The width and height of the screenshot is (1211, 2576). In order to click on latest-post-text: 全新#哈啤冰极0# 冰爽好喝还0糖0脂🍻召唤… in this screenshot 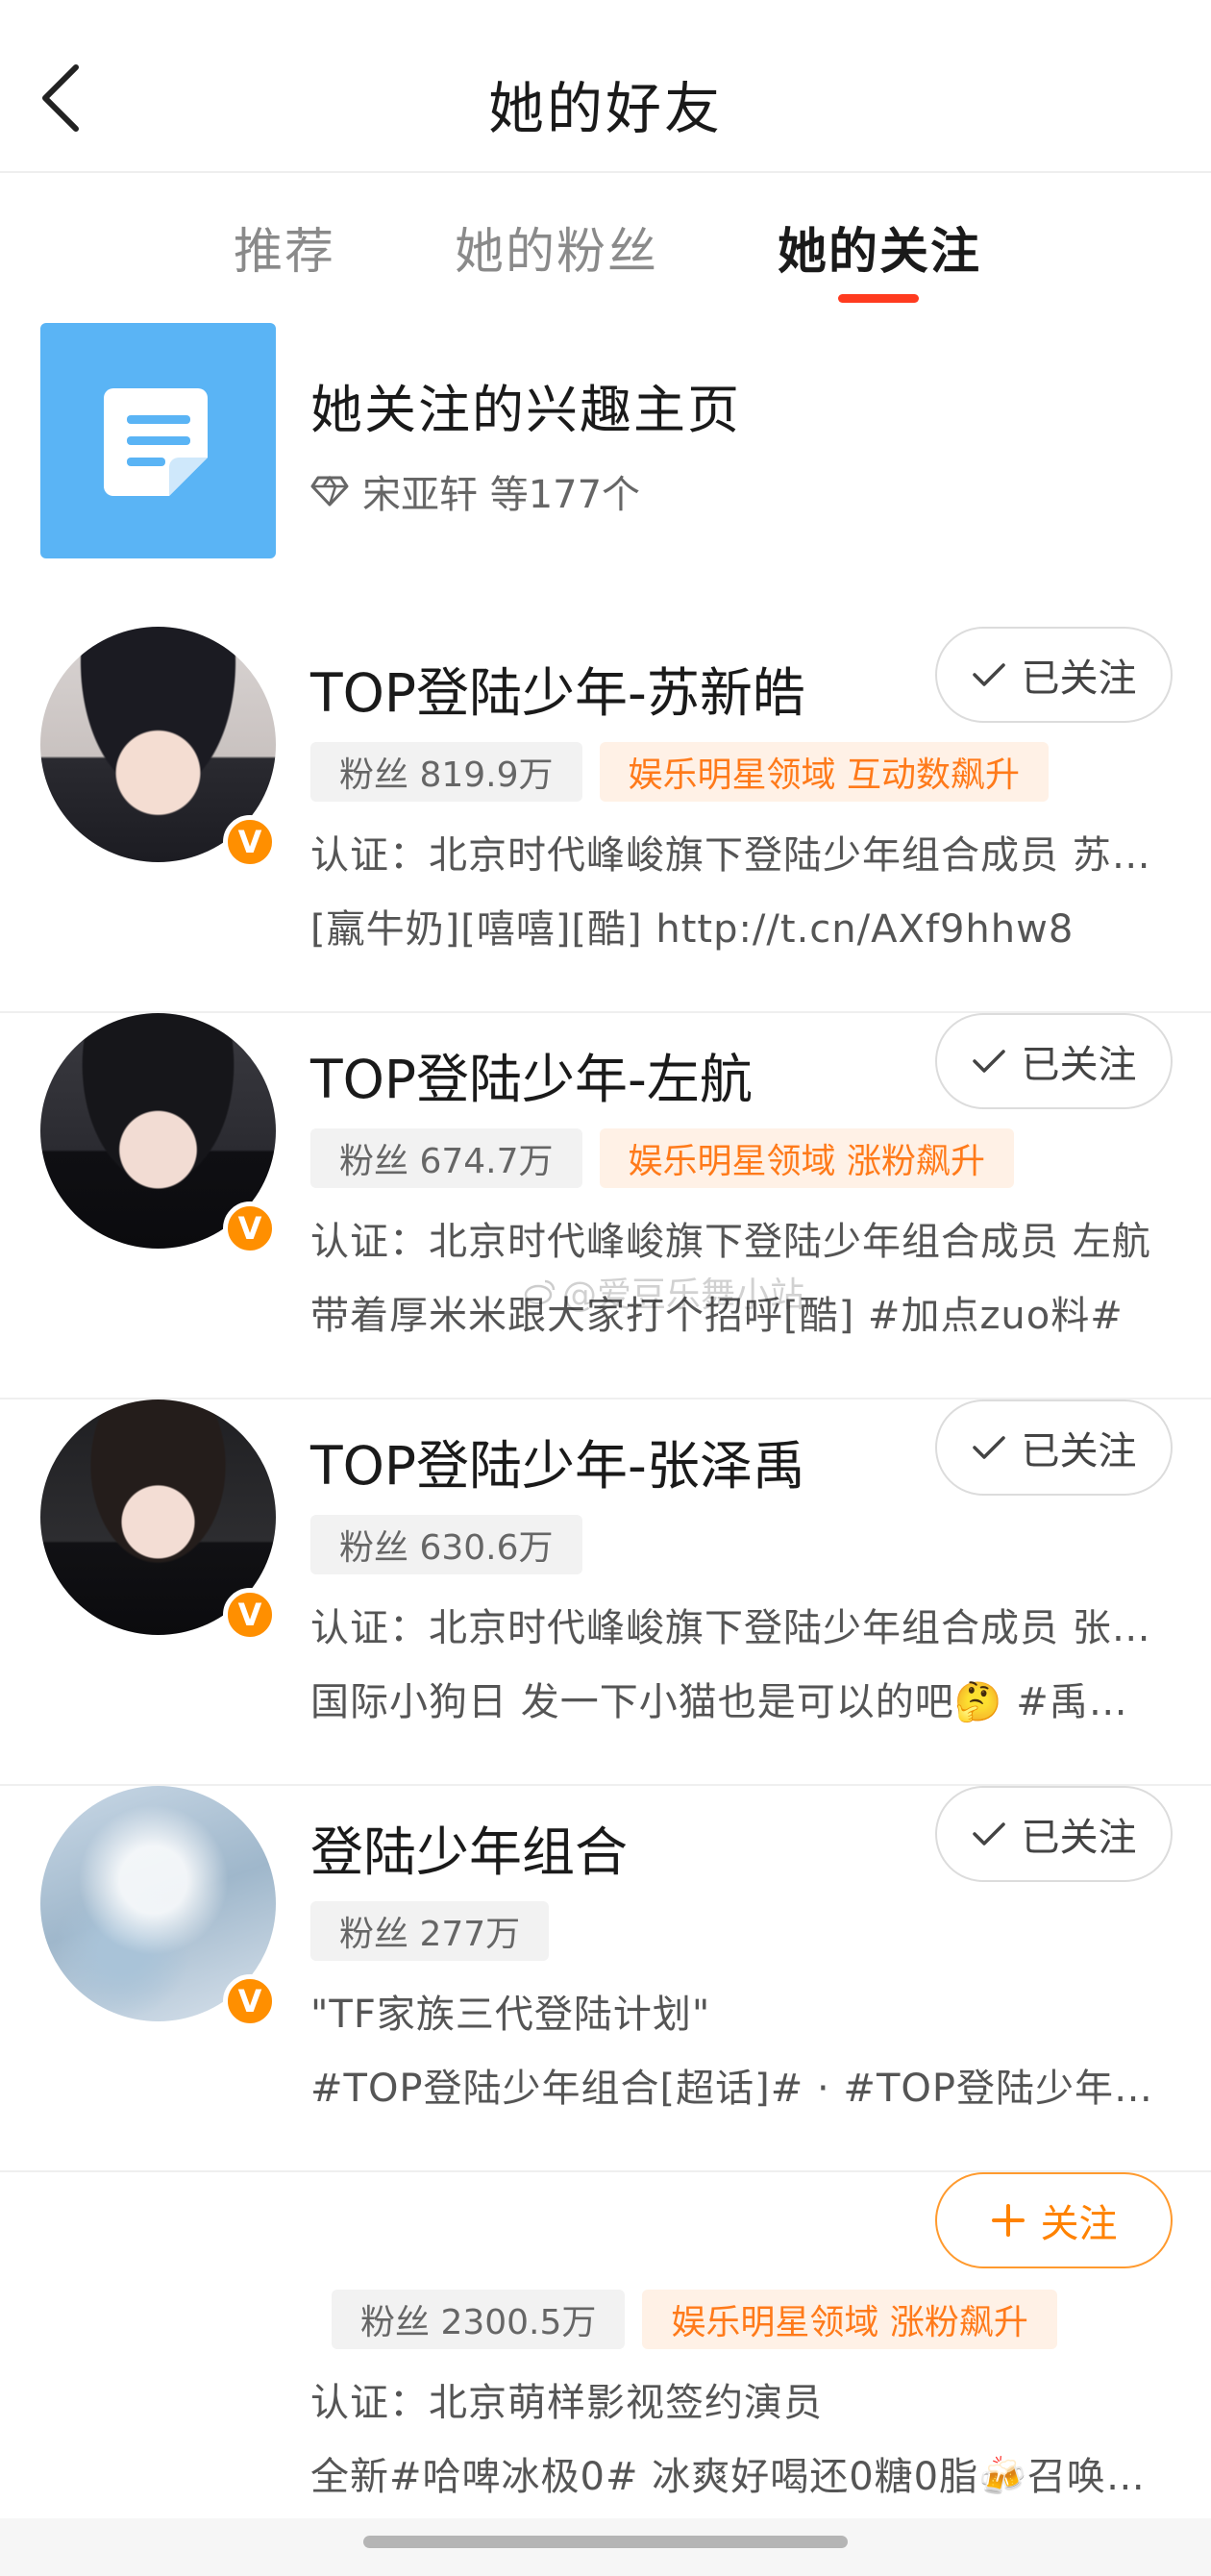, I will do `click(728, 2477)`.